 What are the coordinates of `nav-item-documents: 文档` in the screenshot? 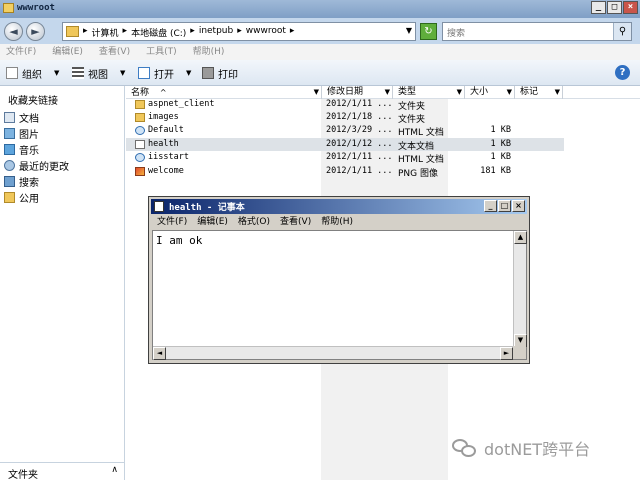 It's located at (21, 117).